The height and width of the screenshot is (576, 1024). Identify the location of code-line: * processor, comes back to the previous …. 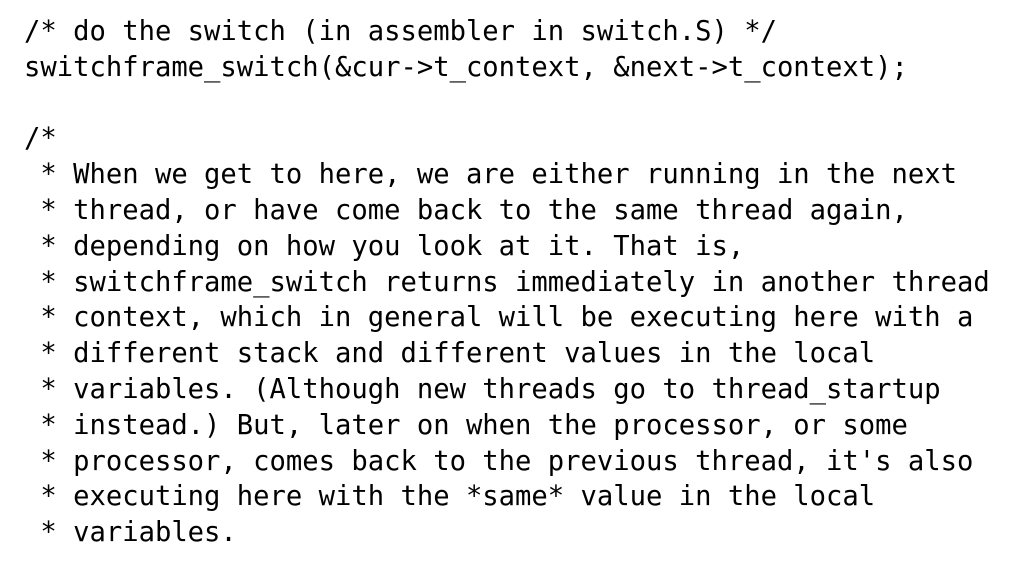
(499, 461).